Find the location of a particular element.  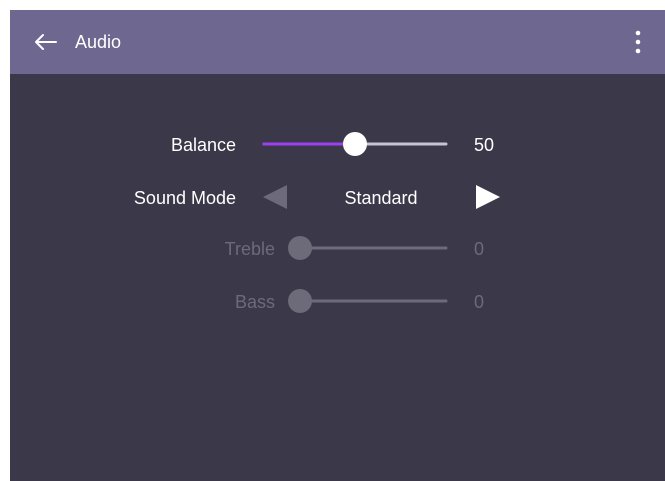

sound-mode-next-button is located at coordinates (488, 197).